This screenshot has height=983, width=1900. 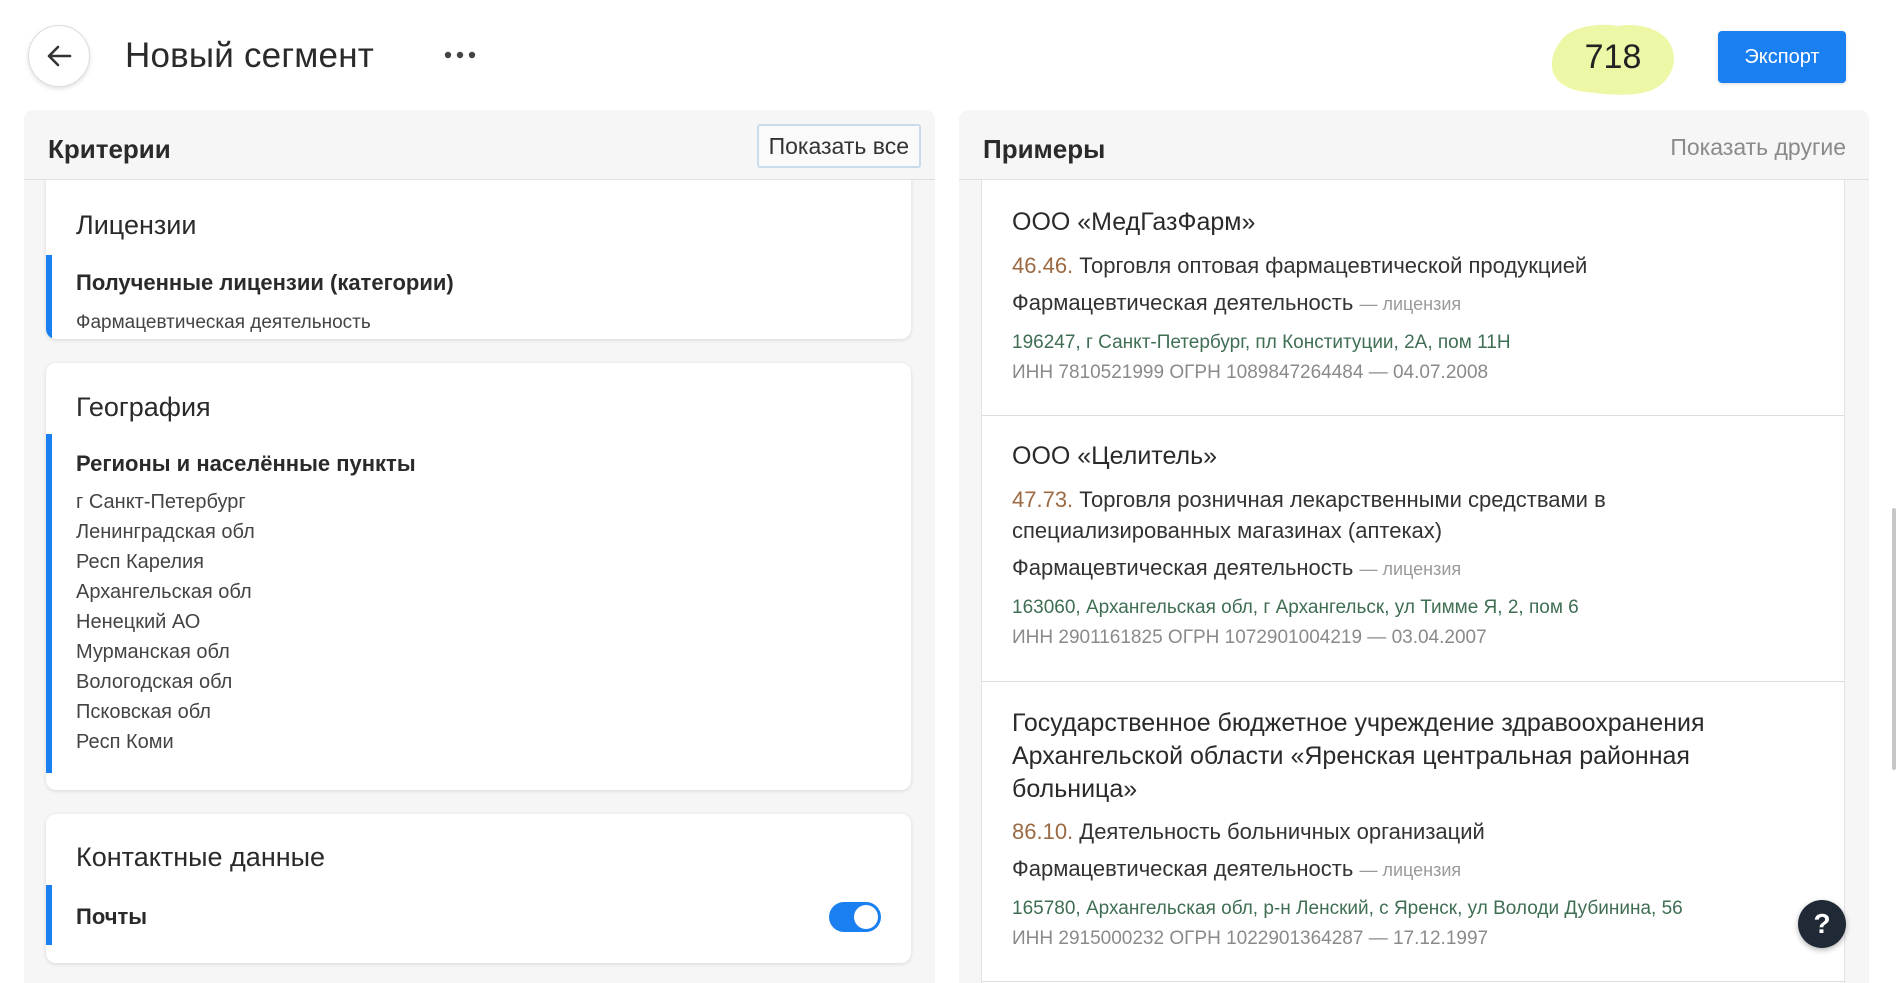 What do you see at coordinates (1782, 57) in the screenshot?
I see `export-button: Экспорт` at bounding box center [1782, 57].